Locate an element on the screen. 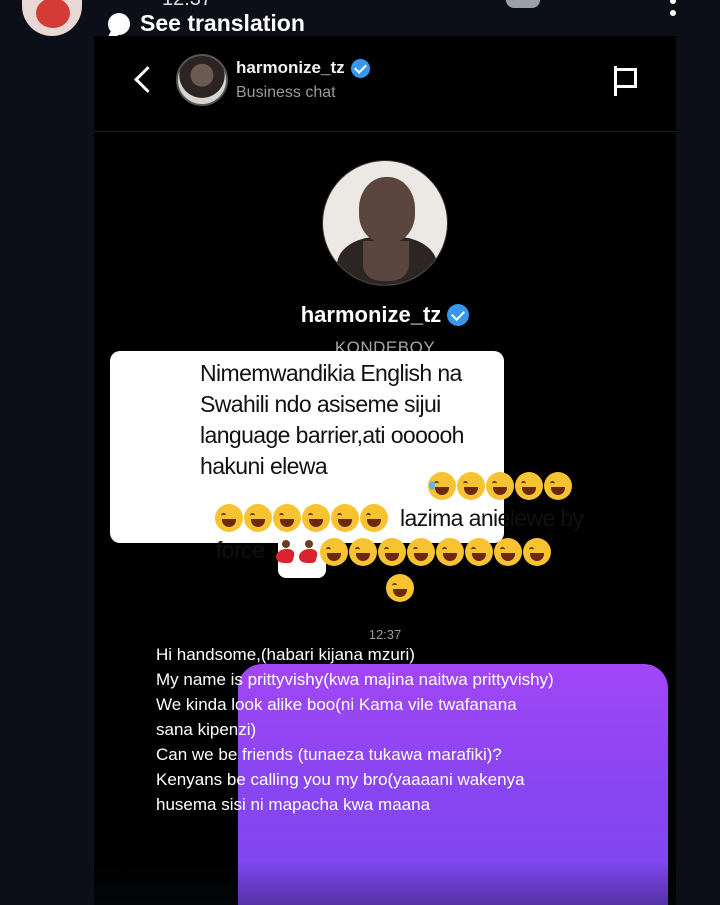 This screenshot has height=905, width=720. speech-bubble-icon is located at coordinates (119, 23).